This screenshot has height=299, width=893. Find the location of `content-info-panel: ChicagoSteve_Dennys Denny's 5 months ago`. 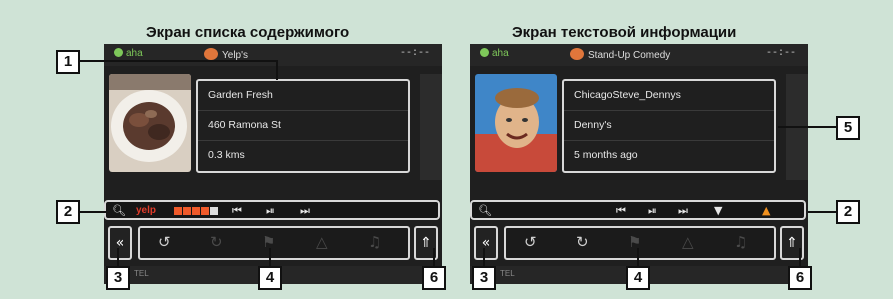

content-info-panel: ChicagoSteve_Dennys Denny's 5 months ago is located at coordinates (669, 126).